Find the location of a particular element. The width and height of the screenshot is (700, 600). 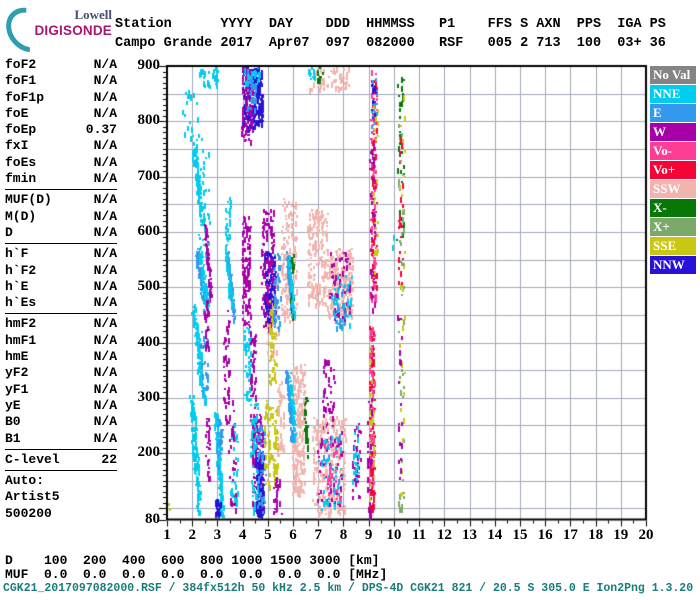

legend-item-vo-: Vo- is located at coordinates (673, 151).